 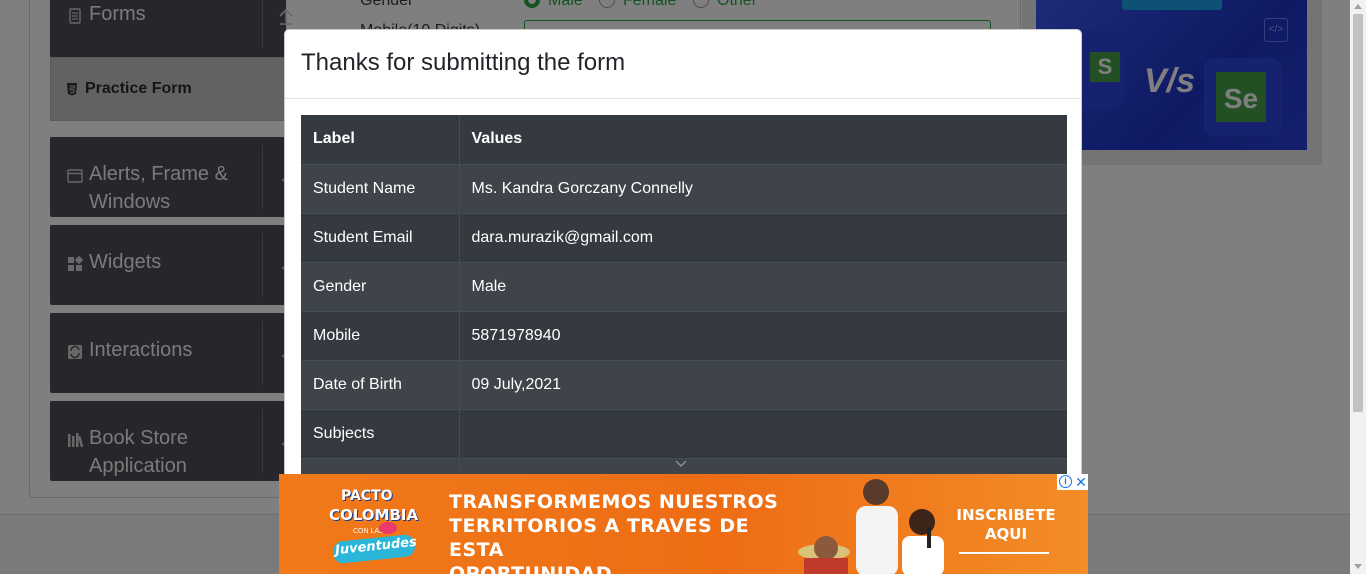 What do you see at coordinates (599, 538) in the screenshot?
I see `ad-headline-line2: TERRITORIOS A TRAVES DE ESTA` at bounding box center [599, 538].